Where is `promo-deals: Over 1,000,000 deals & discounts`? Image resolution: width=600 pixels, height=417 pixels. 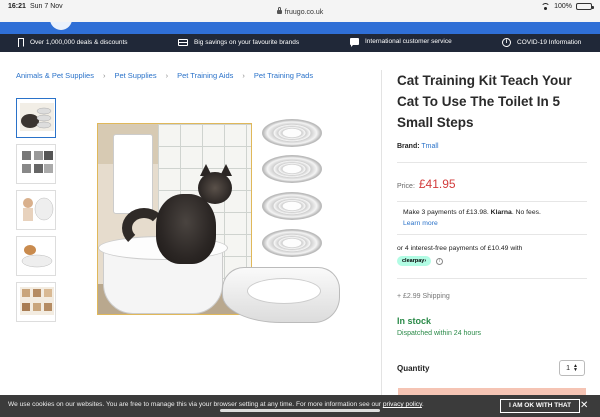
promo-deals: Over 1,000,000 deals & discounts is located at coordinates (73, 43).